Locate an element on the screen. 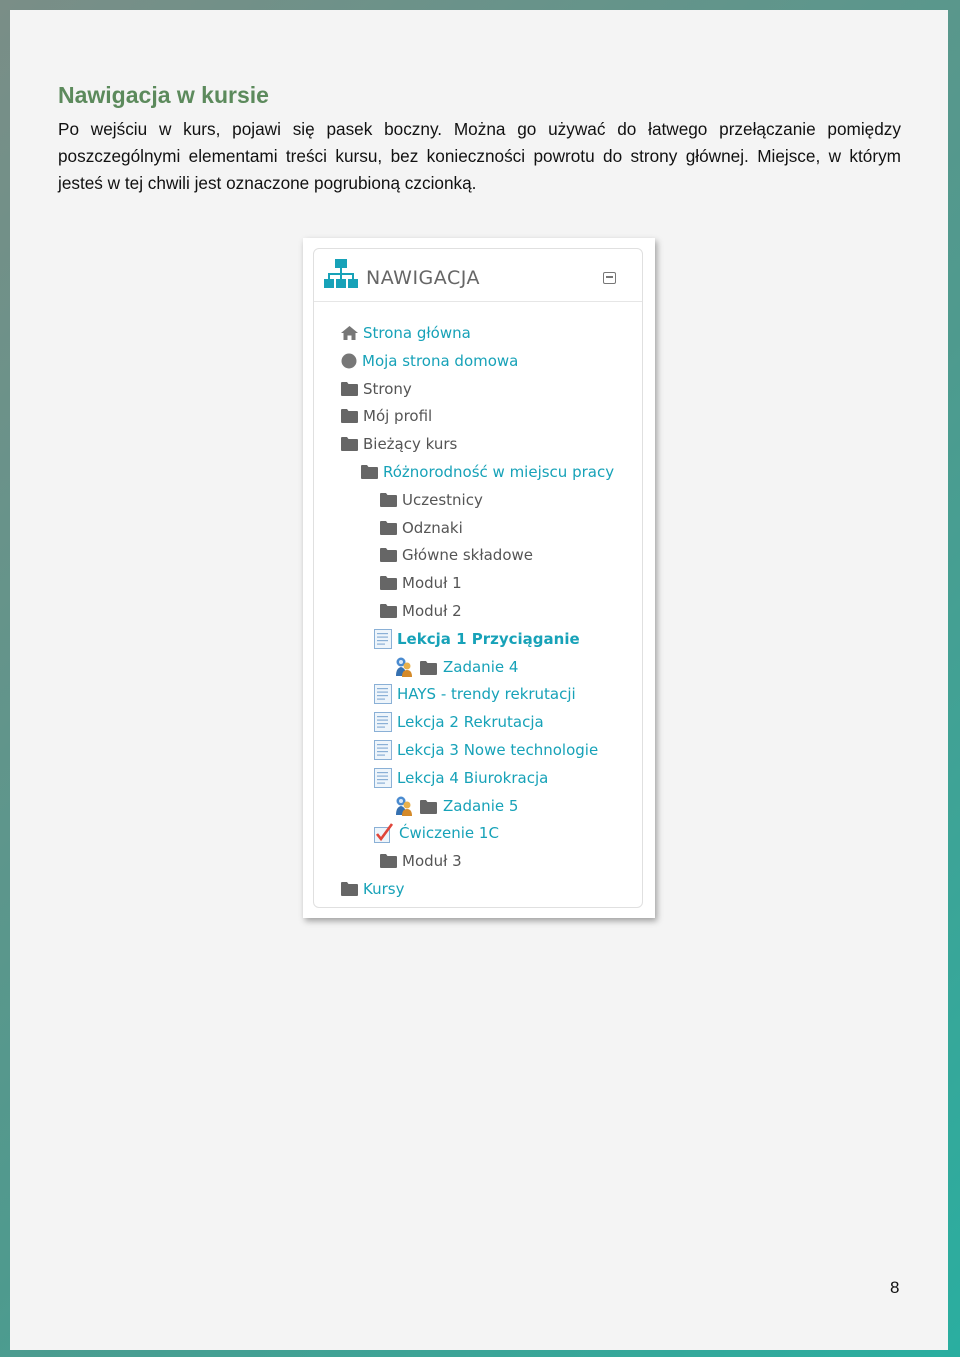 The height and width of the screenshot is (1357, 960). page-number: 8 is located at coordinates (895, 1287).